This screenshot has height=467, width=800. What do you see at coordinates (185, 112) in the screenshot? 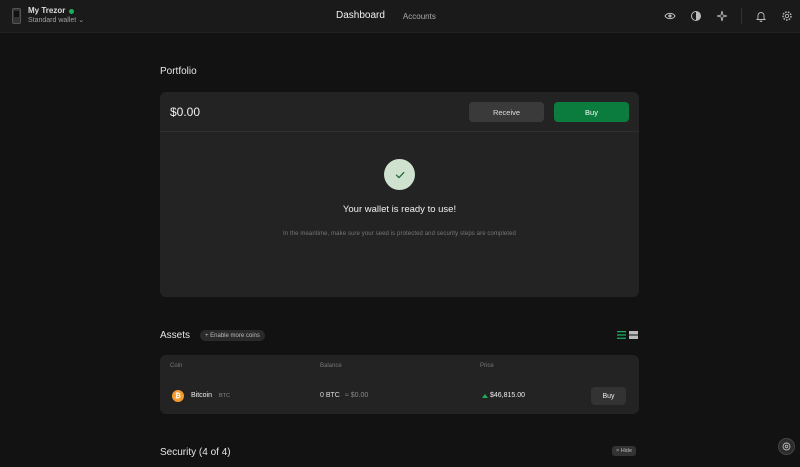
I see `portfolio-balance: $0.00` at bounding box center [185, 112].